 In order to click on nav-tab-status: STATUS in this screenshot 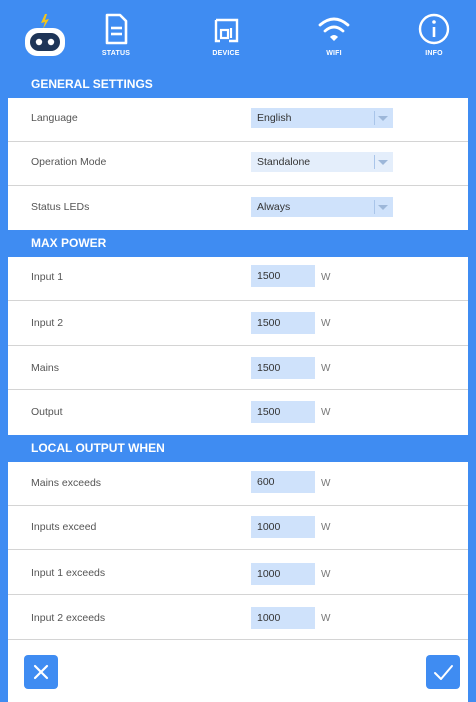, I will do `click(116, 37)`.